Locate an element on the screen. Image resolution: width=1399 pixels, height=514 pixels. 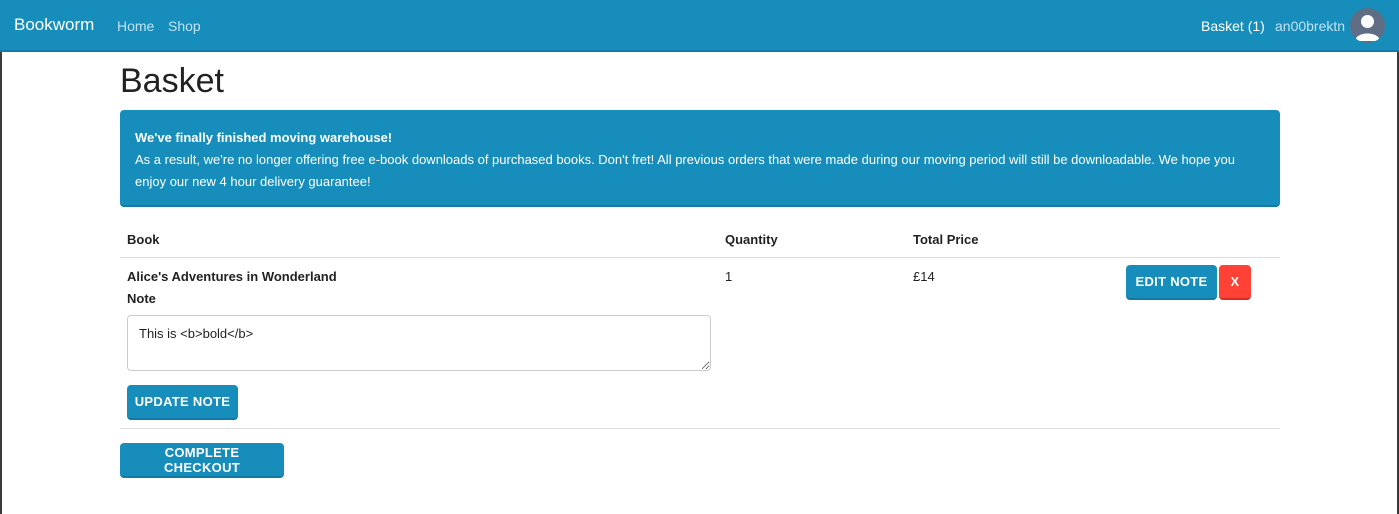
user-avatar-icon is located at coordinates (1367, 25).